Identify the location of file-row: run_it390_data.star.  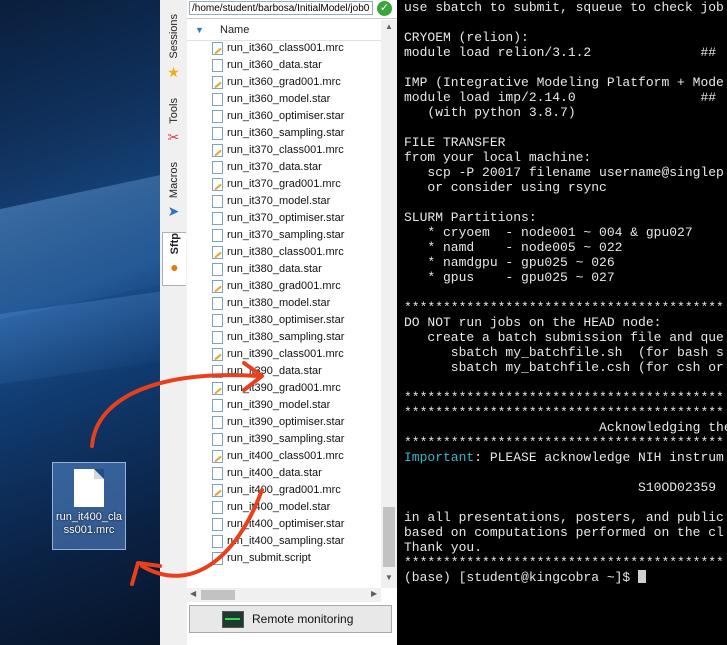
(284, 371).